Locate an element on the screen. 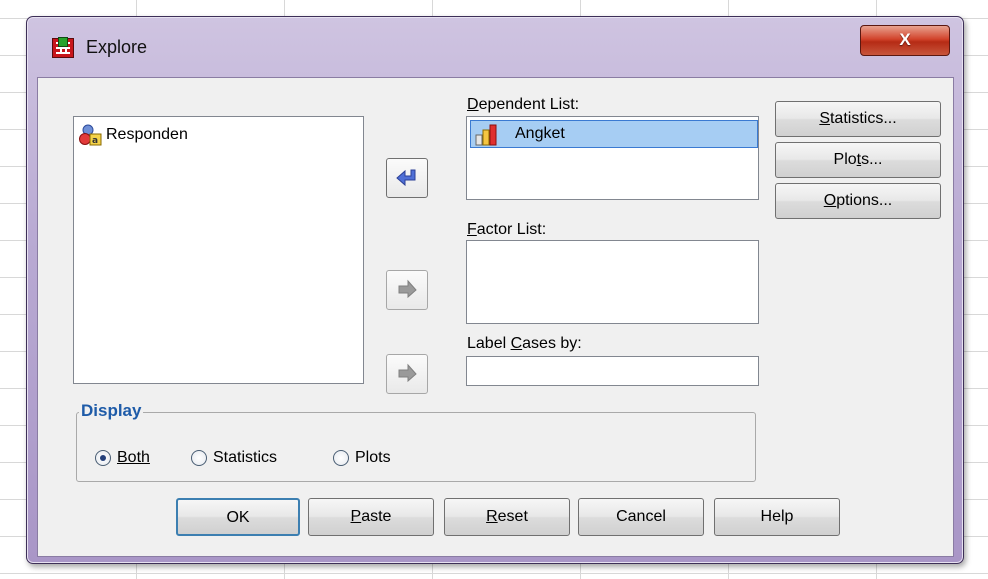  spss-app-icon is located at coordinates (63, 47).